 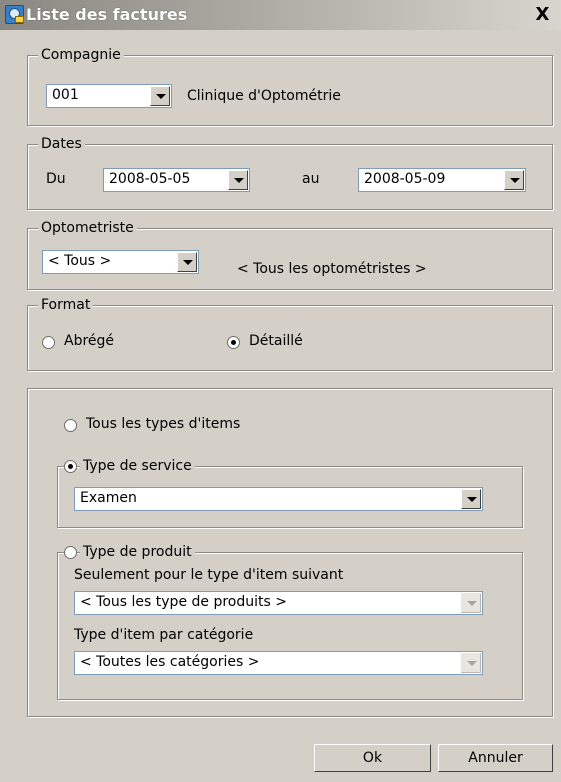 What do you see at coordinates (87, 228) in the screenshot?
I see `optometriste-legend: Optometriste` at bounding box center [87, 228].